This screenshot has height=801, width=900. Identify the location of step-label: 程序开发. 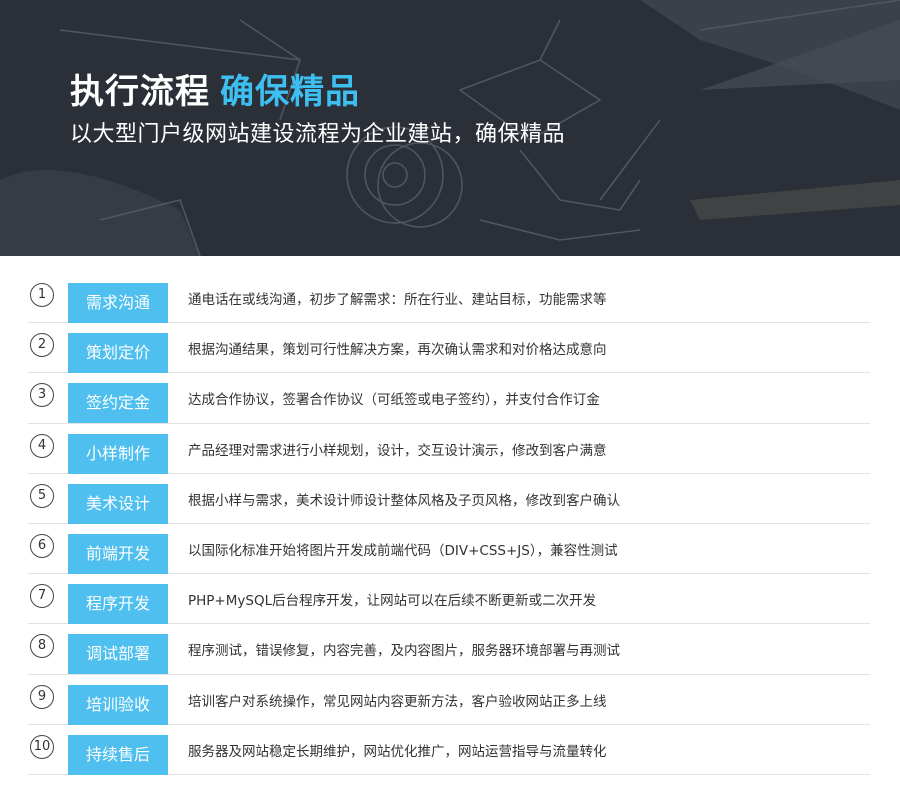
(118, 604).